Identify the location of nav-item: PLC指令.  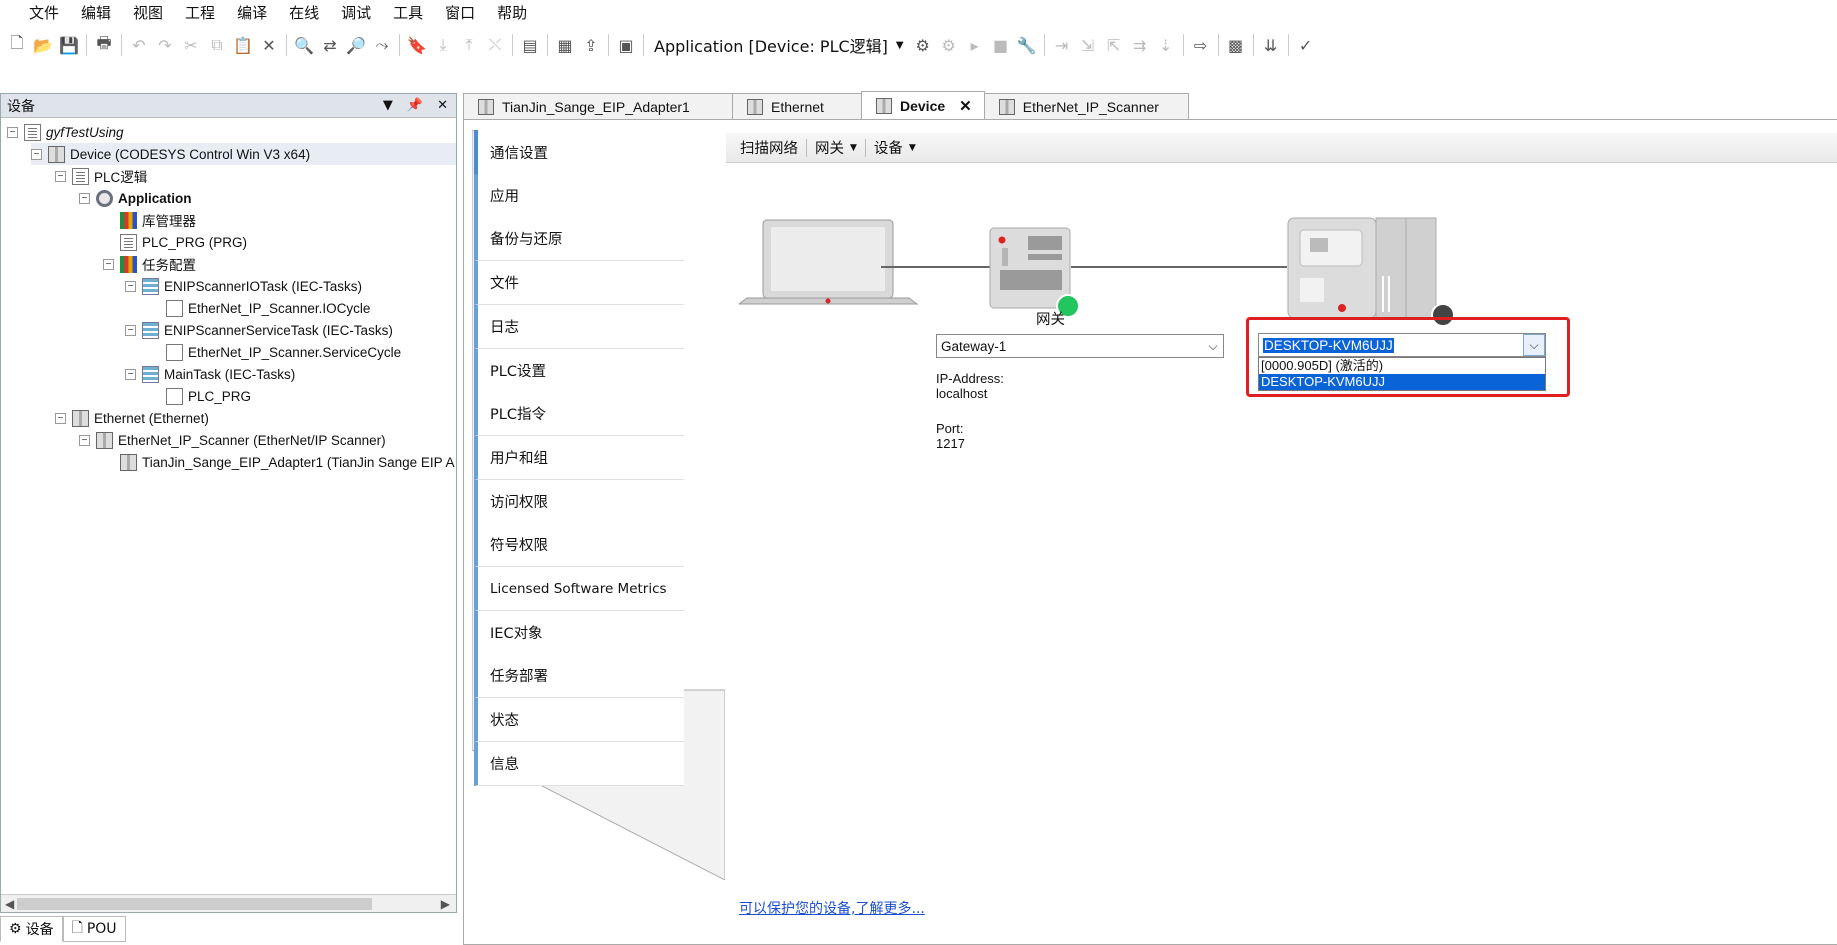
(579, 414).